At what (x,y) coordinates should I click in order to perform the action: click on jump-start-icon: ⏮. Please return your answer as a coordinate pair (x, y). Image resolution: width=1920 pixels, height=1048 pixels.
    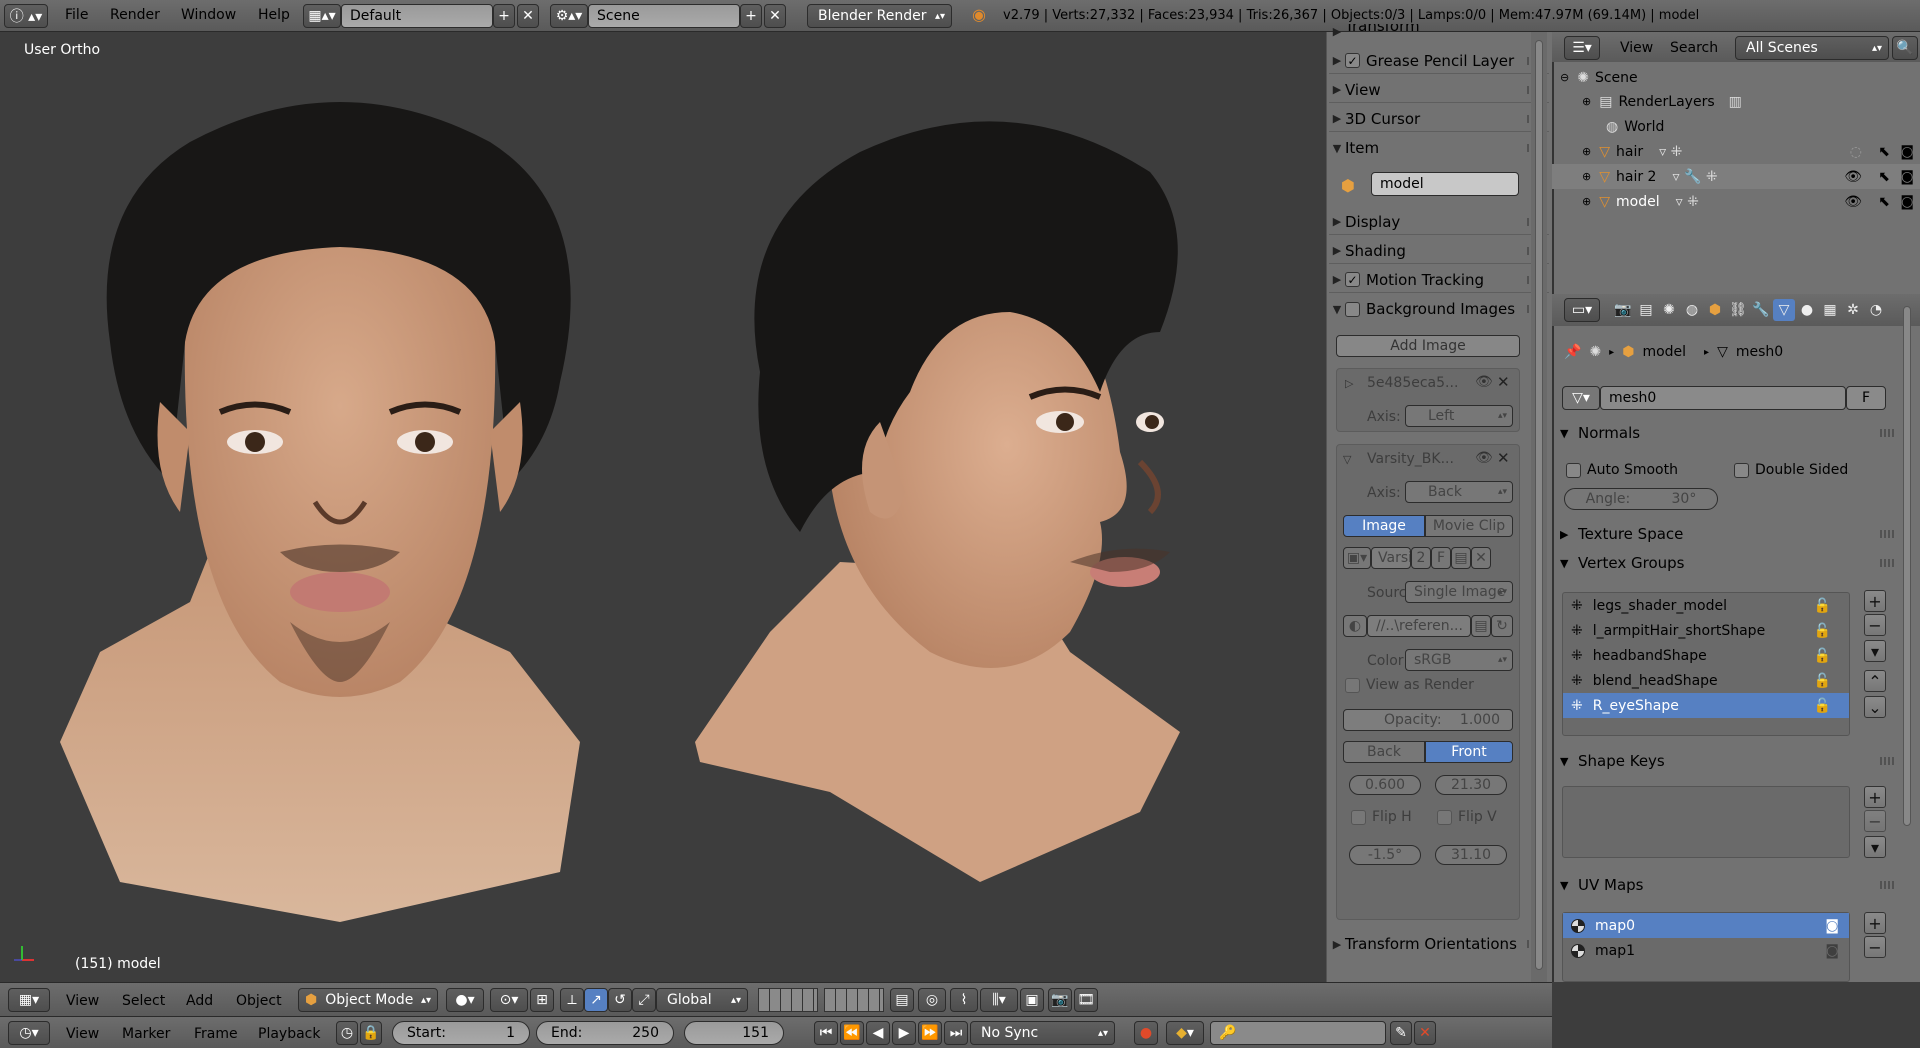
    Looking at the image, I should click on (826, 1033).